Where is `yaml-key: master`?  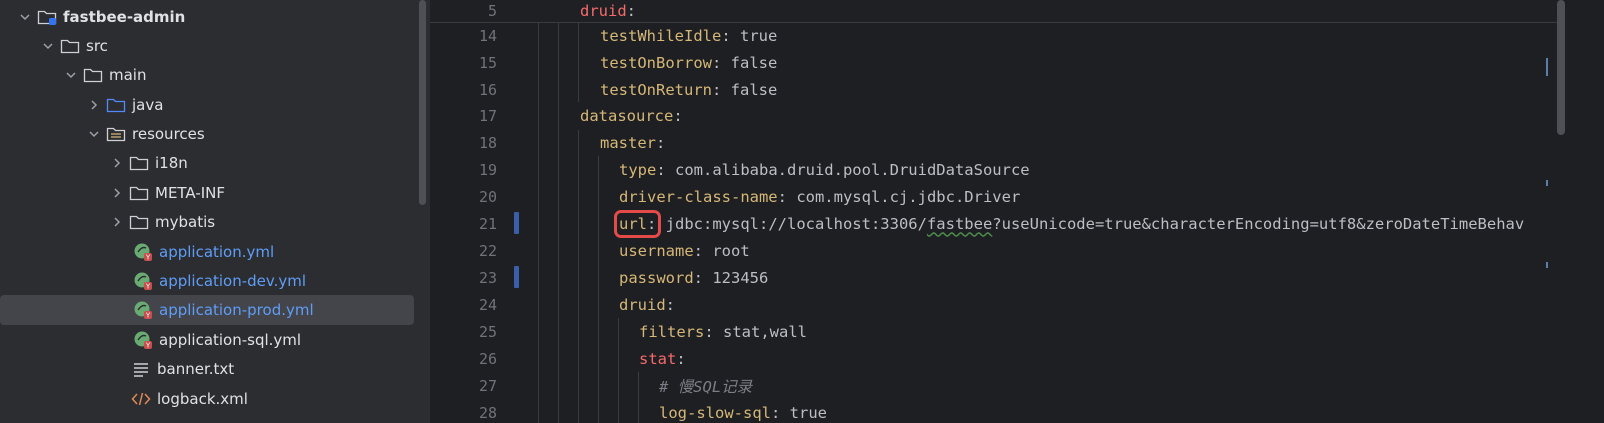 yaml-key: master is located at coordinates (628, 142).